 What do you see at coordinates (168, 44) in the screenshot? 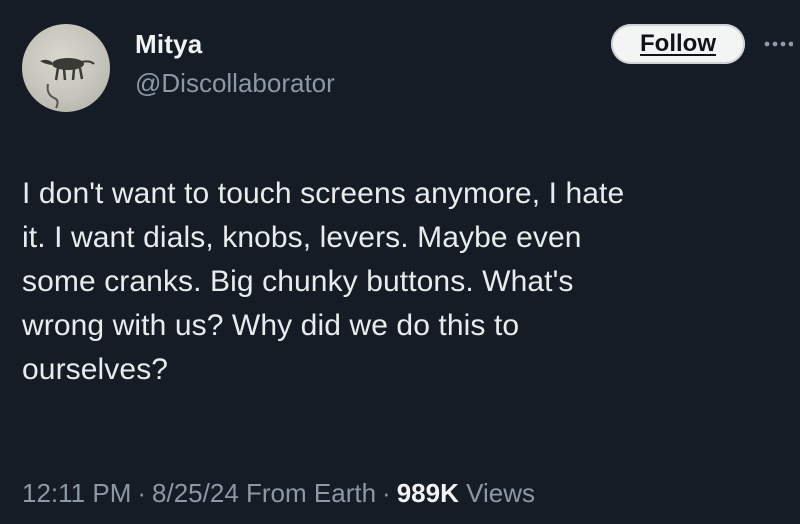
I see `display-name: Mitya` at bounding box center [168, 44].